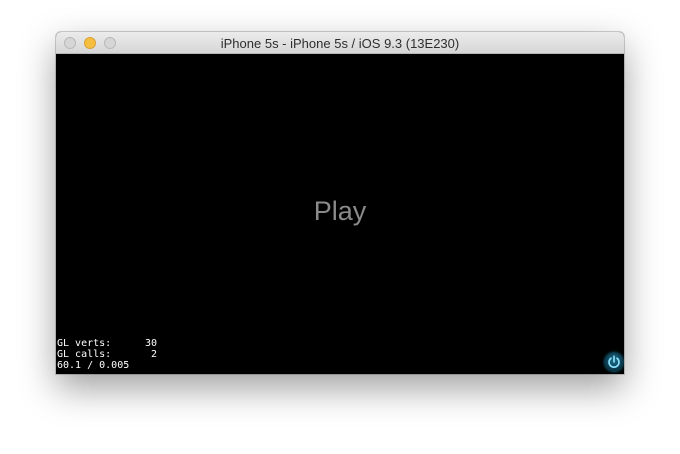 The width and height of the screenshot is (680, 454). Describe the element at coordinates (153, 354) in the screenshot. I see `gl-calls-value: 2` at that location.